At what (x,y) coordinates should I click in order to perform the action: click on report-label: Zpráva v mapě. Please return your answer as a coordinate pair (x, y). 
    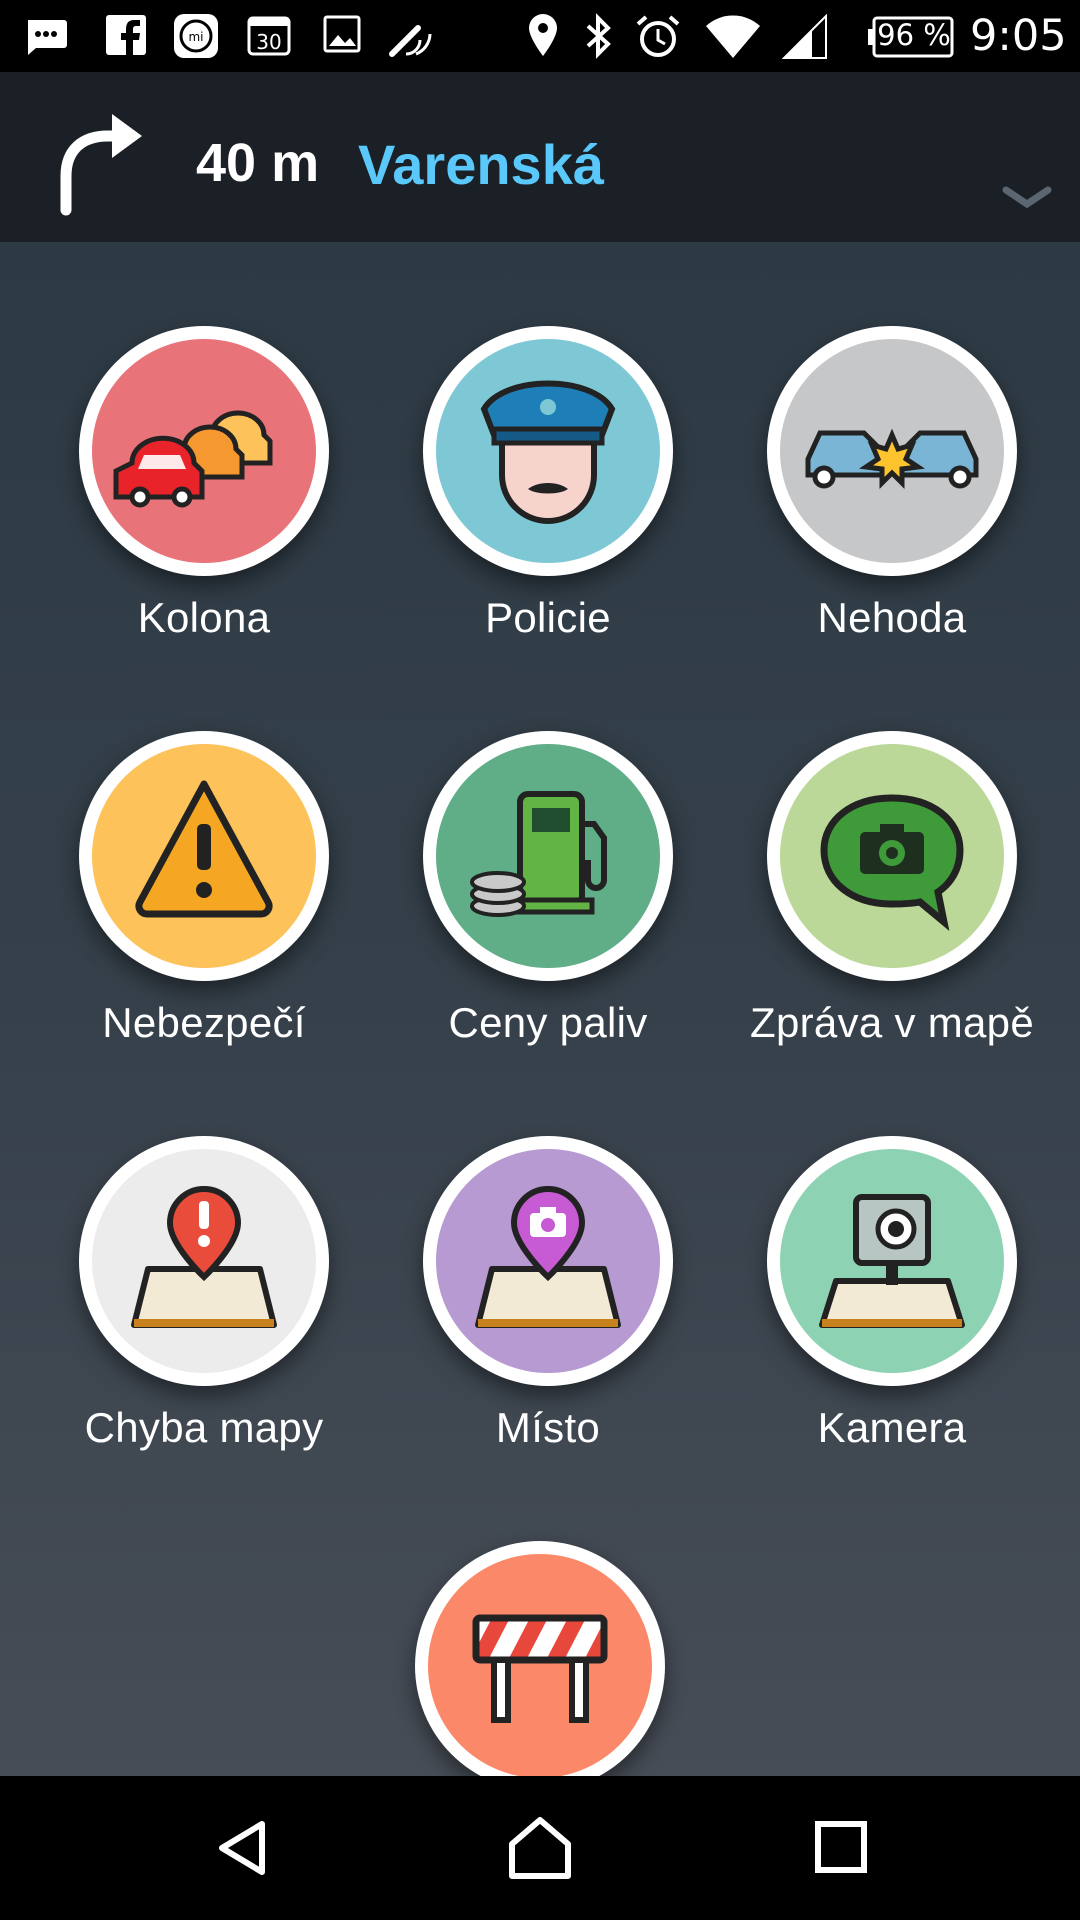
    Looking at the image, I should click on (892, 1022).